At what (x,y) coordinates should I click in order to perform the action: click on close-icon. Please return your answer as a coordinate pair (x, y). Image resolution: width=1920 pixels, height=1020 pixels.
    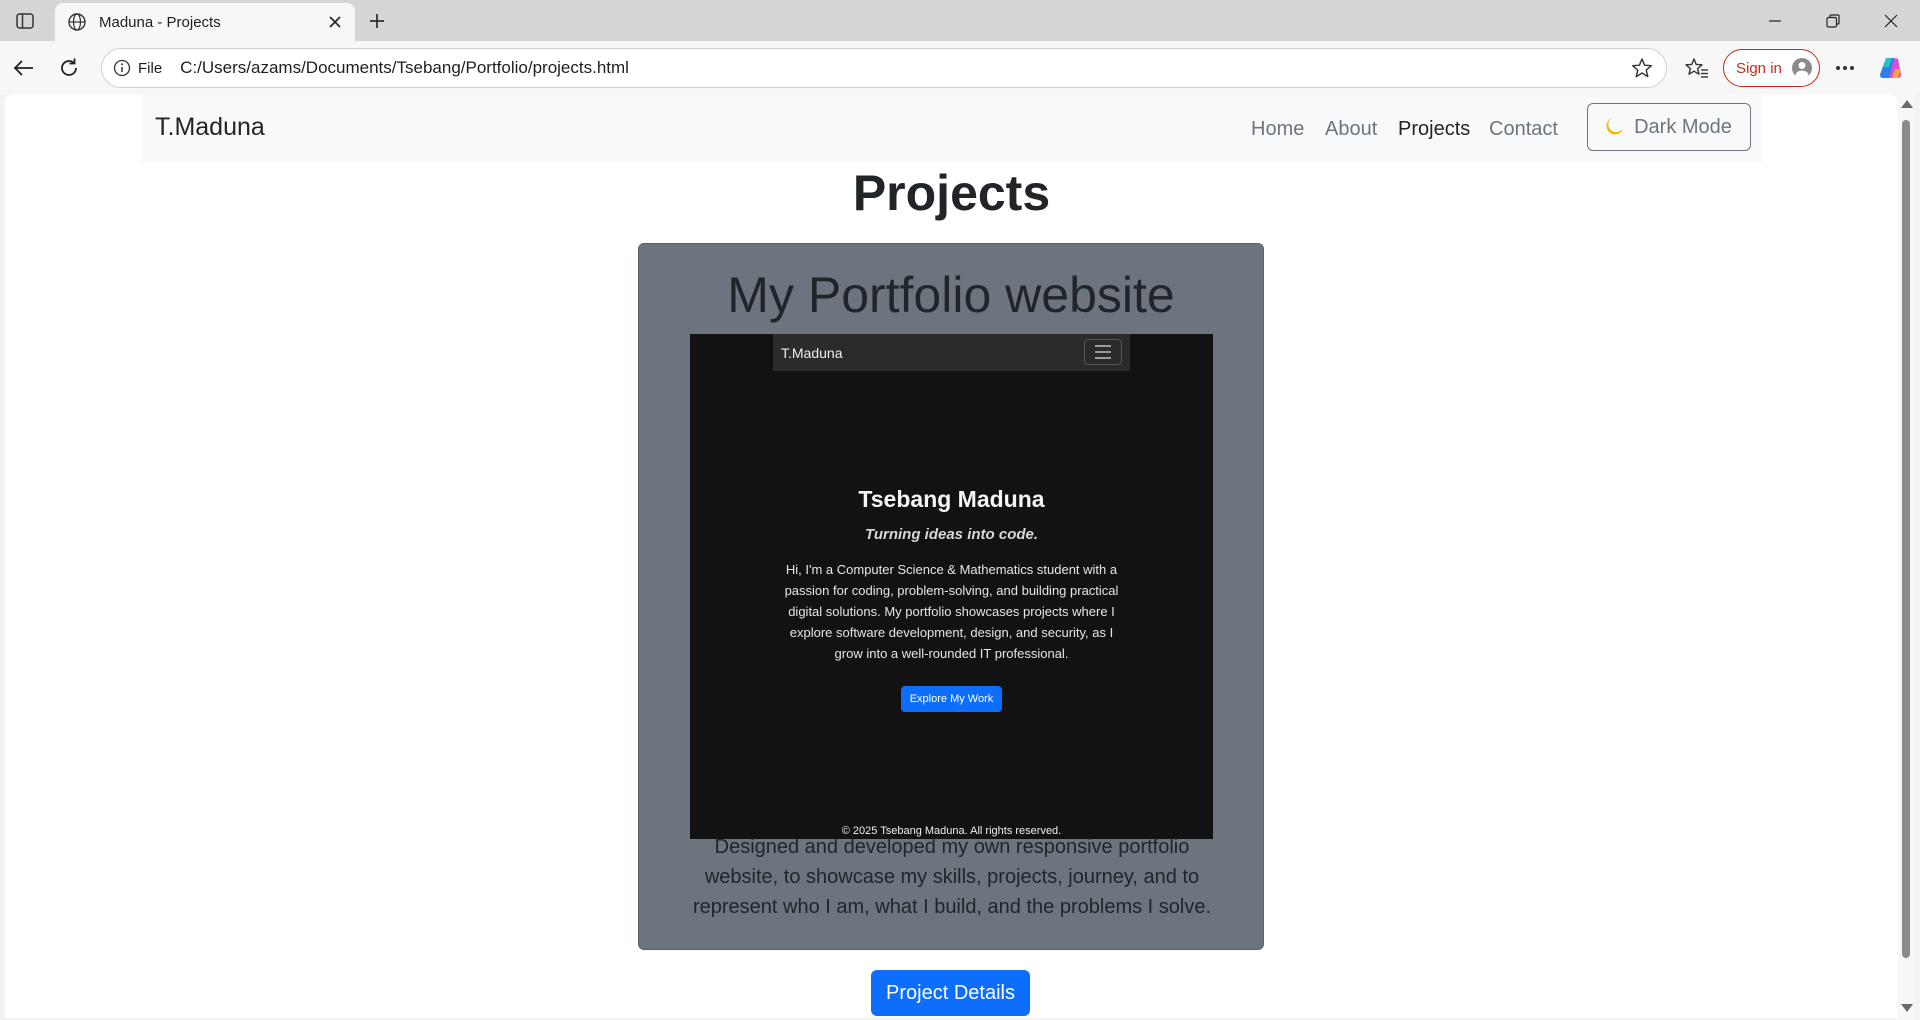
    Looking at the image, I should click on (335, 22).